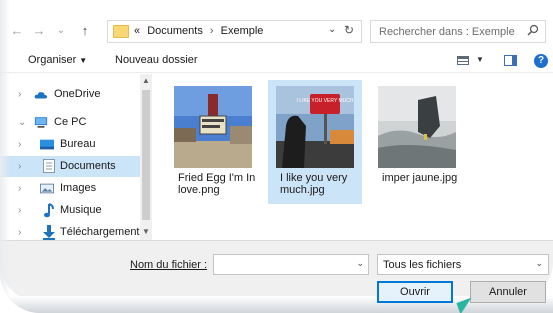 This screenshot has height=313, width=553. I want to click on breadcrumb-documents: Documents, so click(175, 31).